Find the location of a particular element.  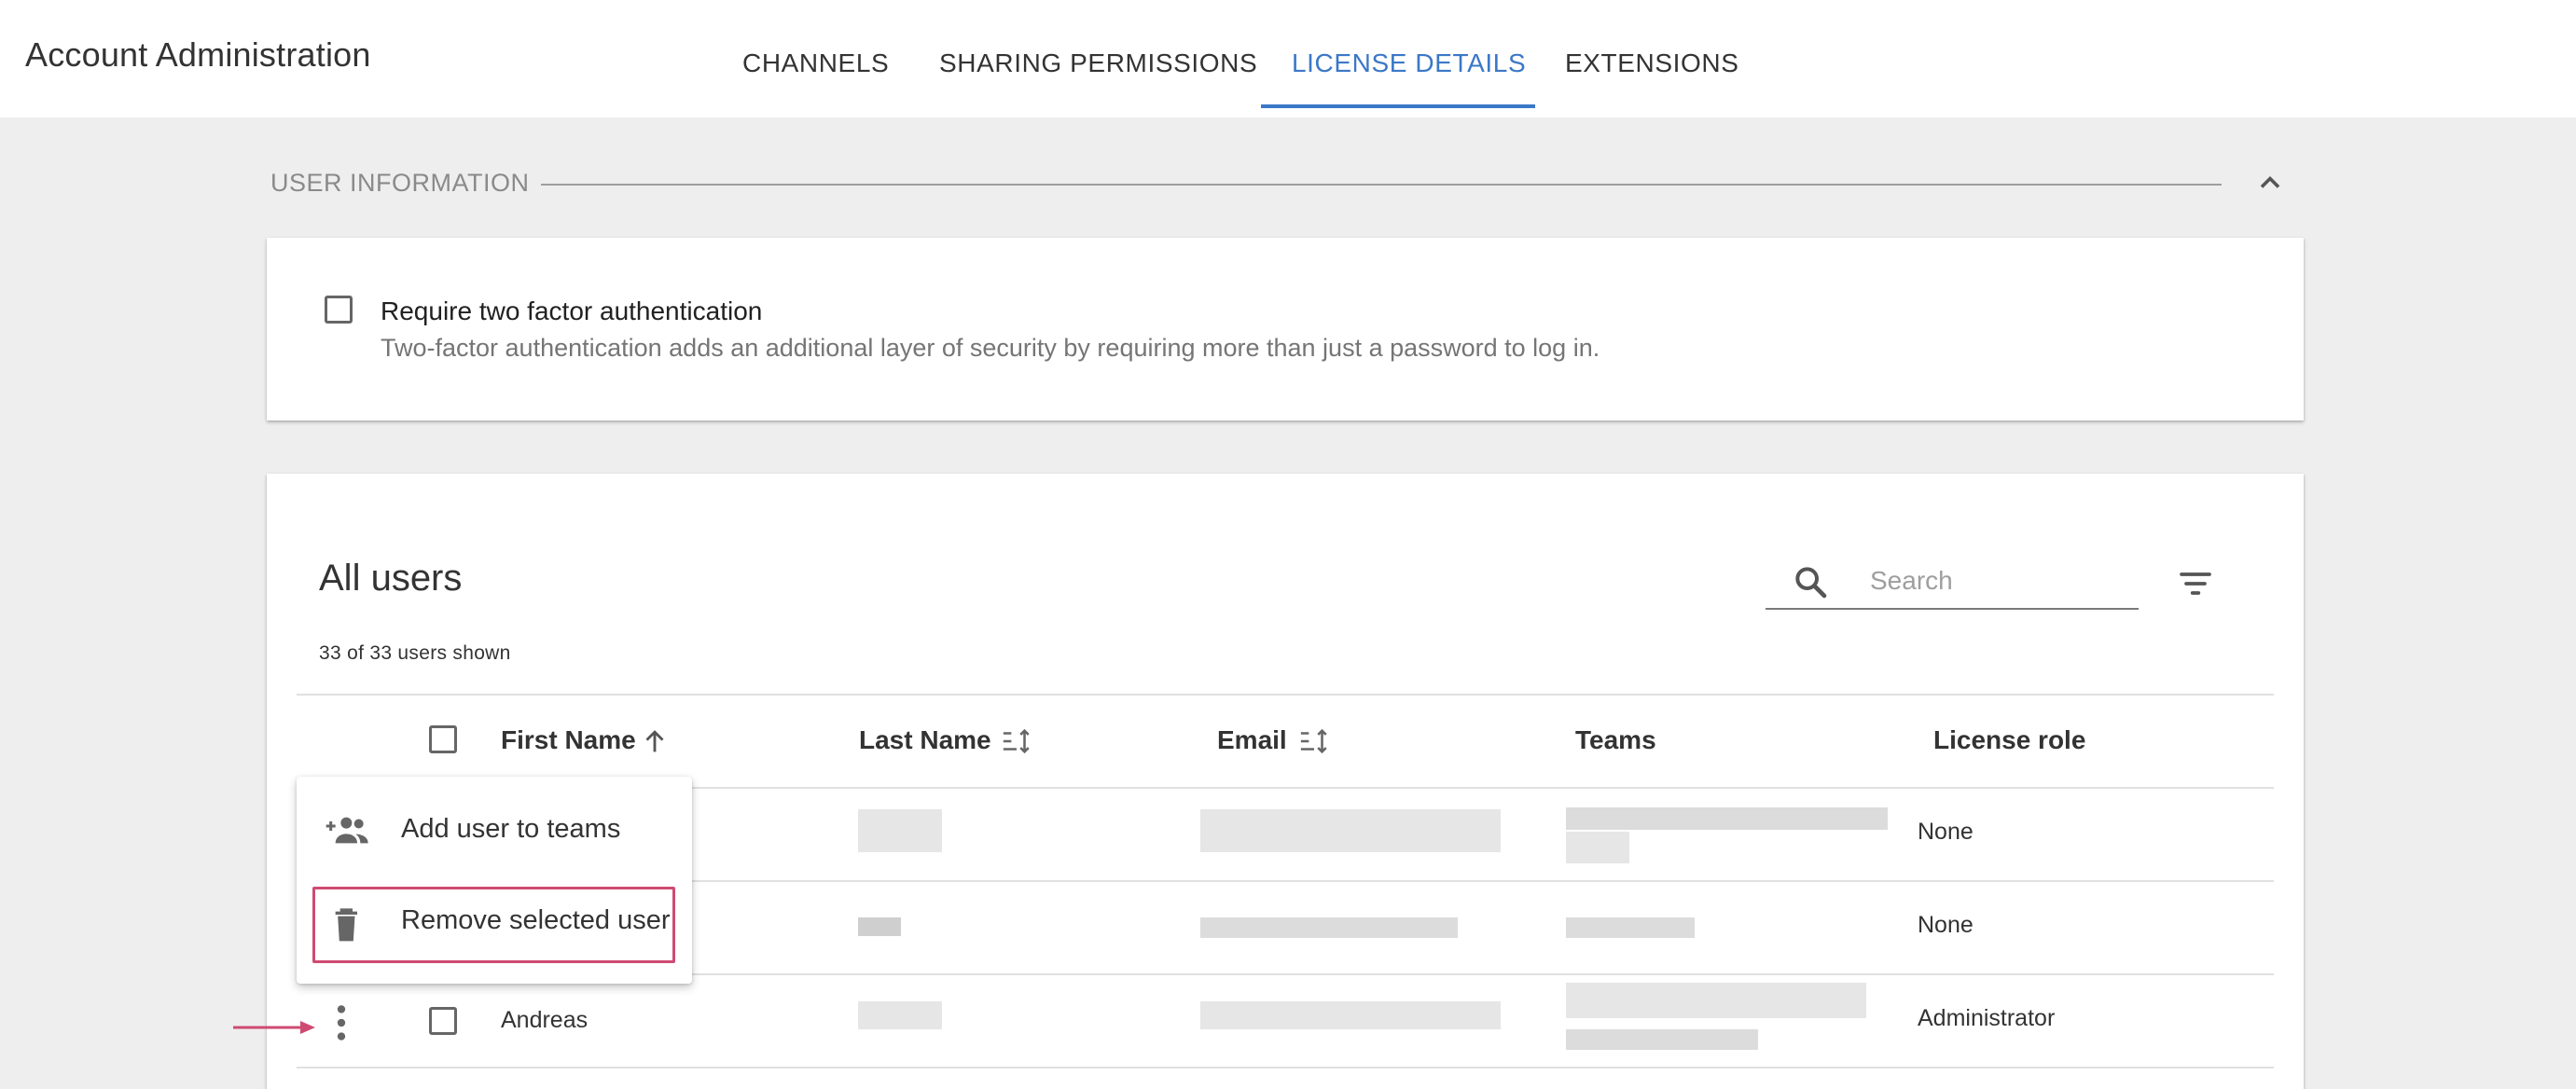

active-tab-indicator is located at coordinates (1398, 106).